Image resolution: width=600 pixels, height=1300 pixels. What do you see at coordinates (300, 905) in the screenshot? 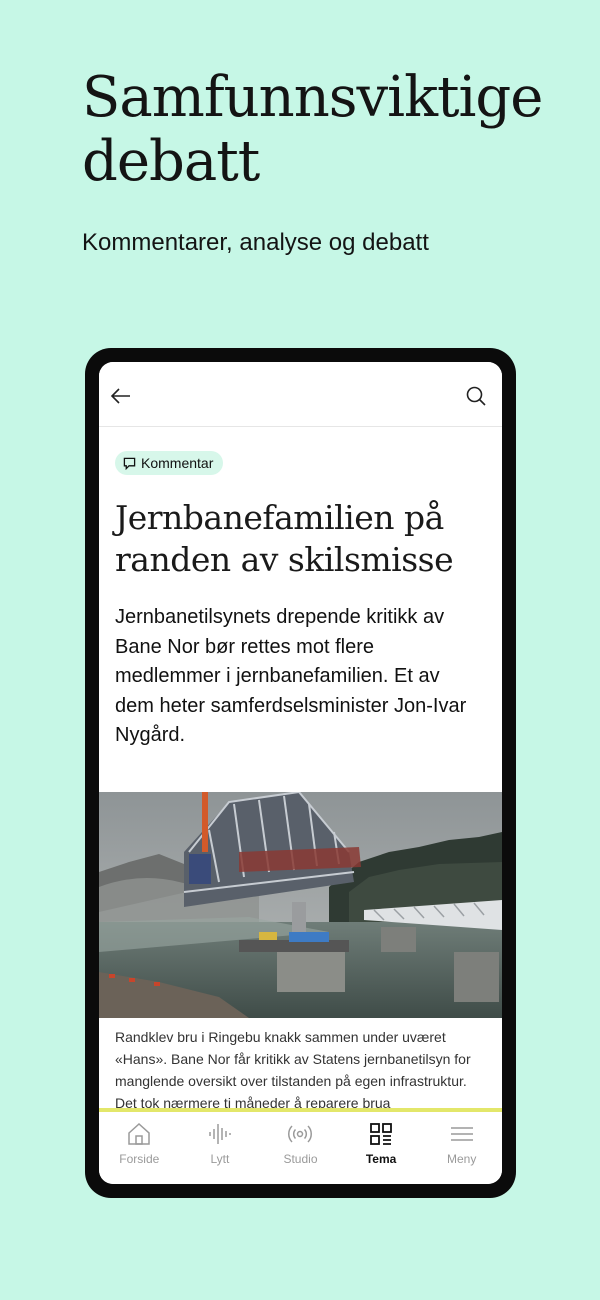
I see `article-photo` at bounding box center [300, 905].